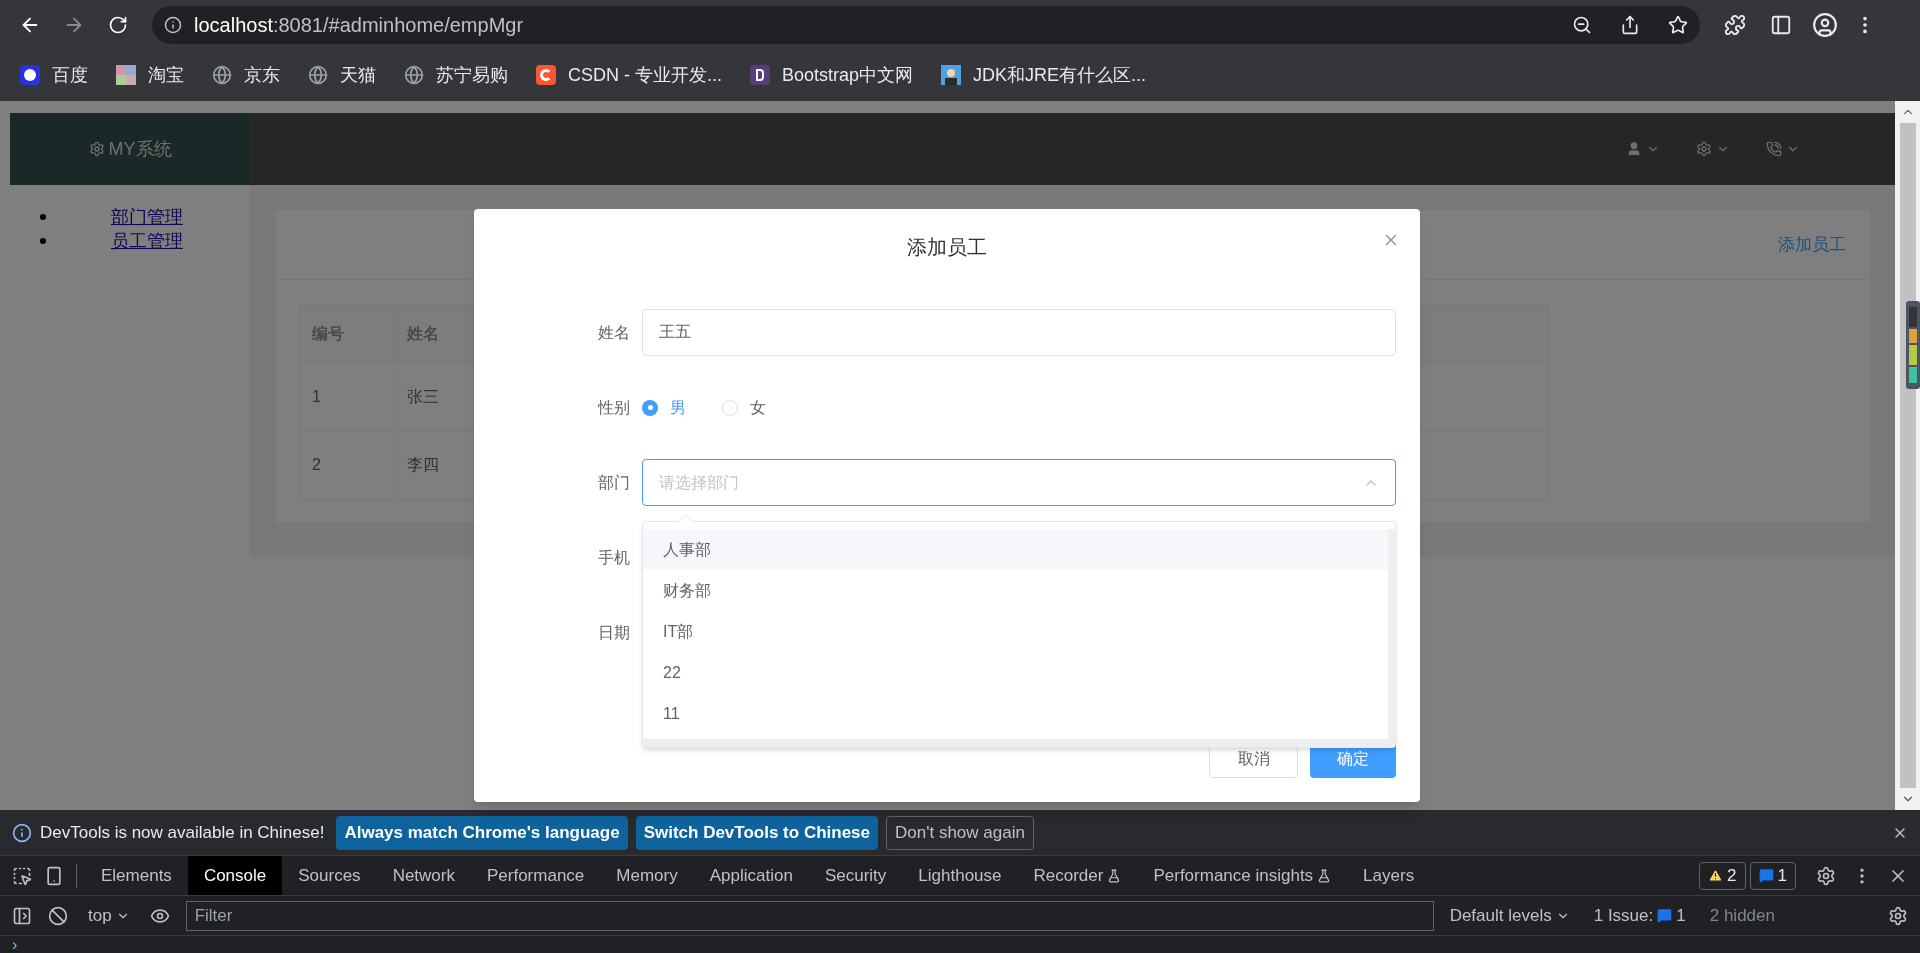  I want to click on clear-icon, so click(58, 915).